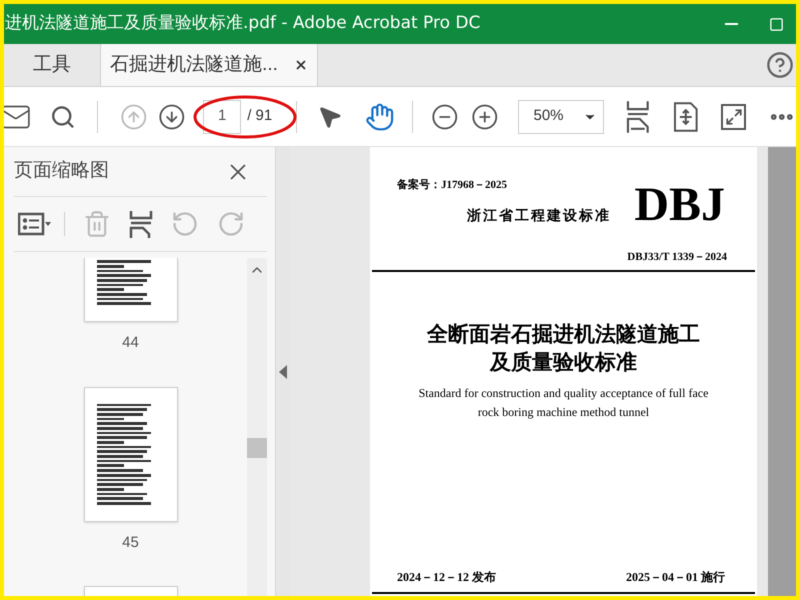  I want to click on page-number-label: 44, so click(130, 343).